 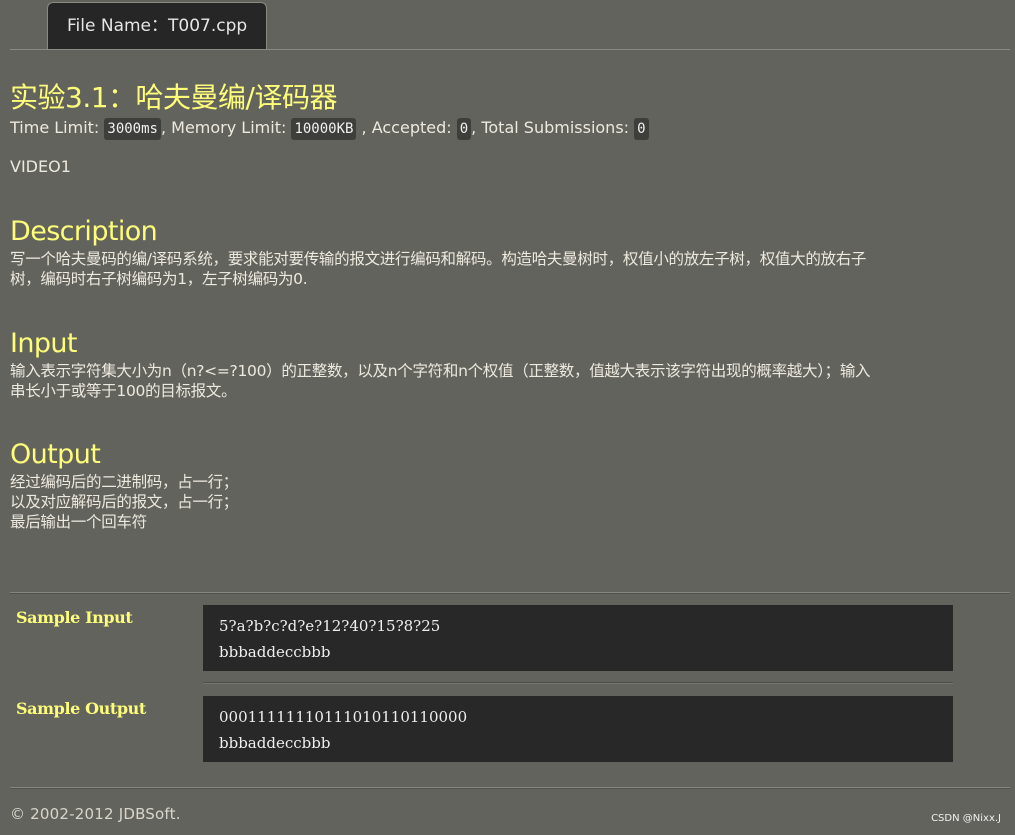 I want to click on tab-bar: File Name：T007.cpp, so click(x=505, y=25).